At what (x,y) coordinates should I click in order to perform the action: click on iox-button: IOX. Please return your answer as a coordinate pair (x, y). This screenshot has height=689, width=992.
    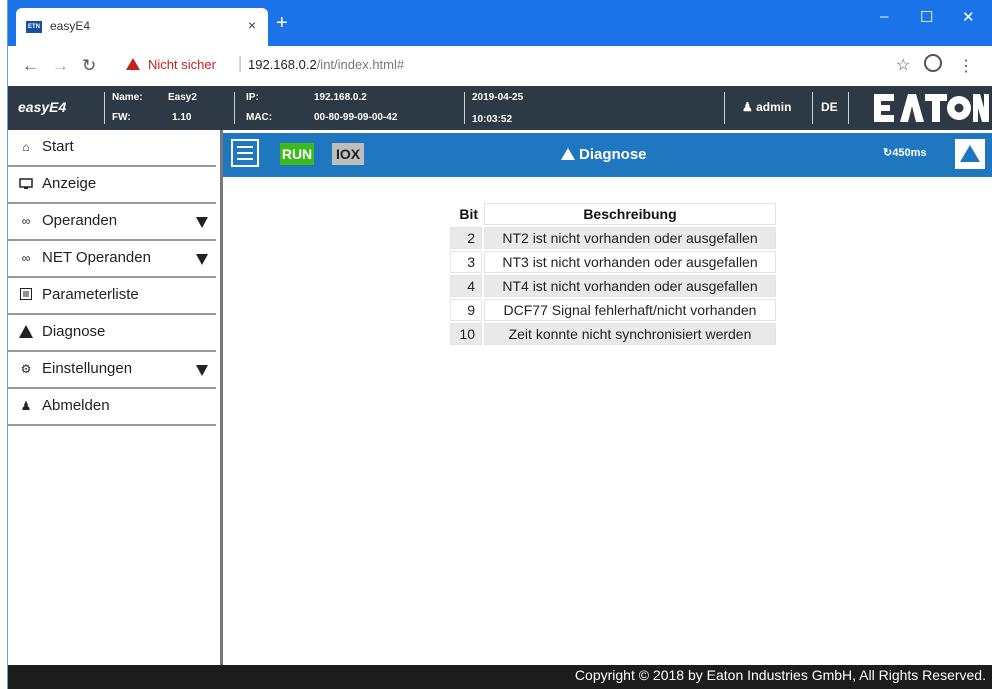
    Looking at the image, I should click on (348, 154).